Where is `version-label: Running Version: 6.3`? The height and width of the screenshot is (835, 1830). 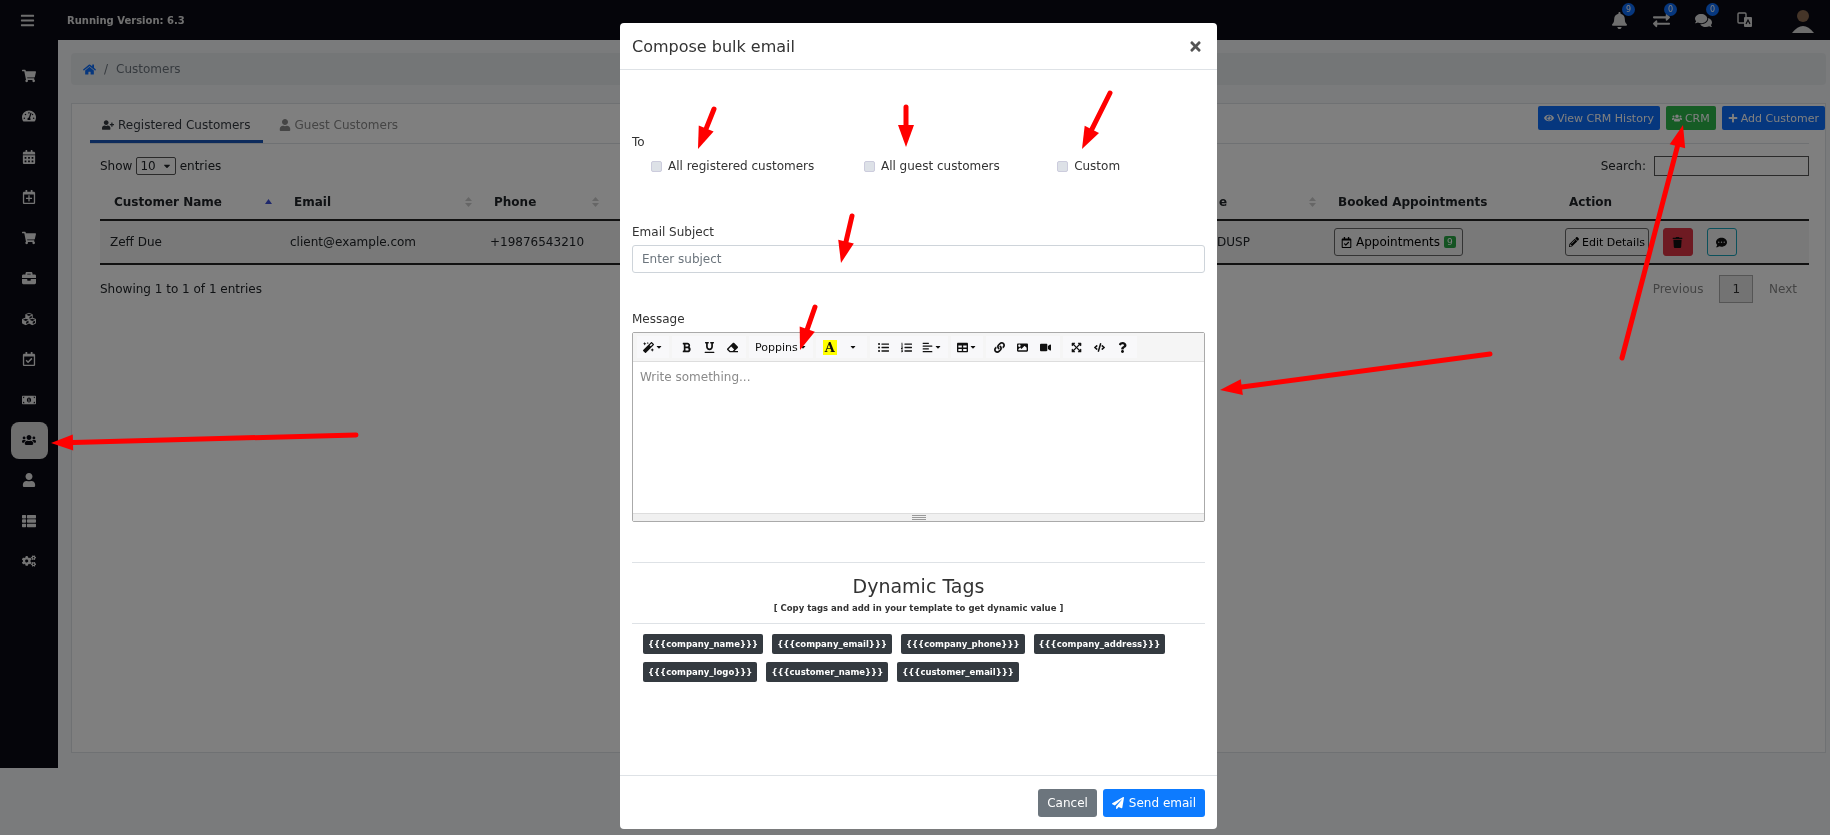
version-label: Running Version: 6.3 is located at coordinates (126, 20).